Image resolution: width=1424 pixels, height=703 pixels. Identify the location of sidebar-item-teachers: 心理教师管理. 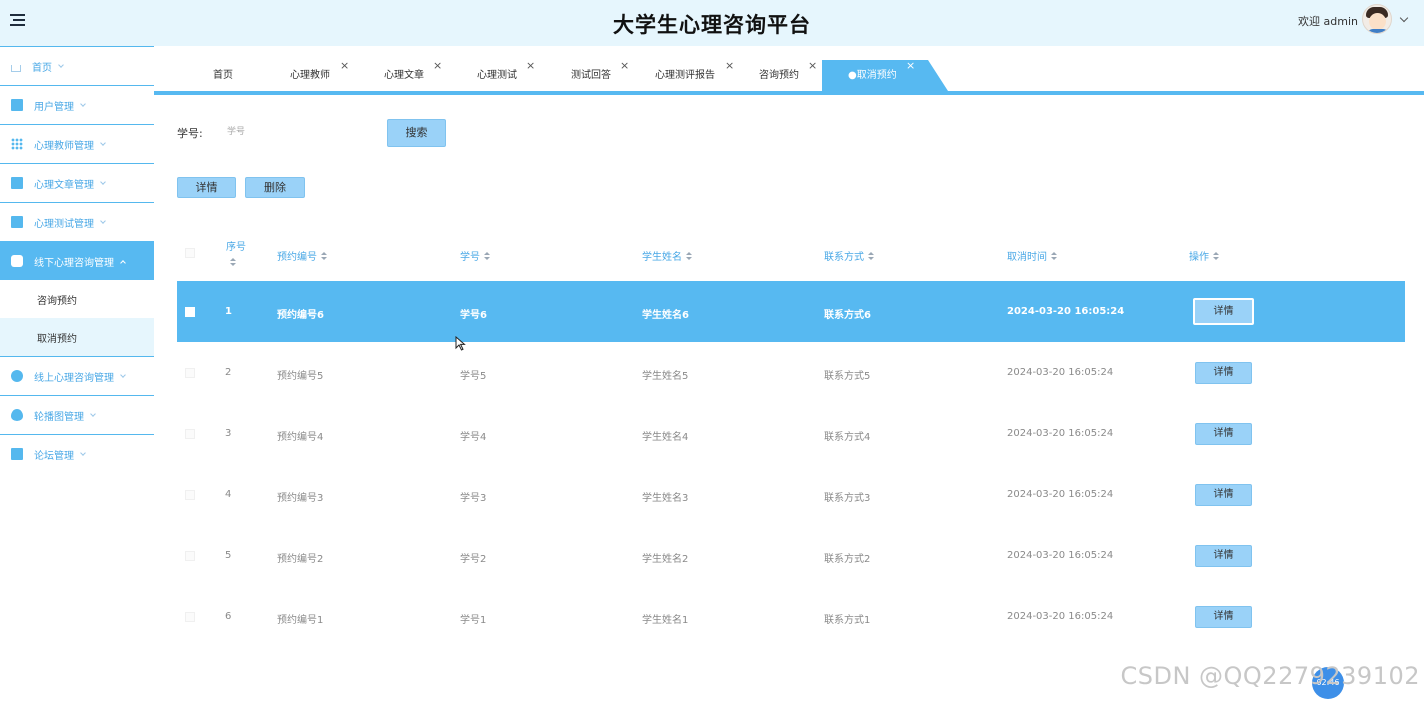
(77, 143).